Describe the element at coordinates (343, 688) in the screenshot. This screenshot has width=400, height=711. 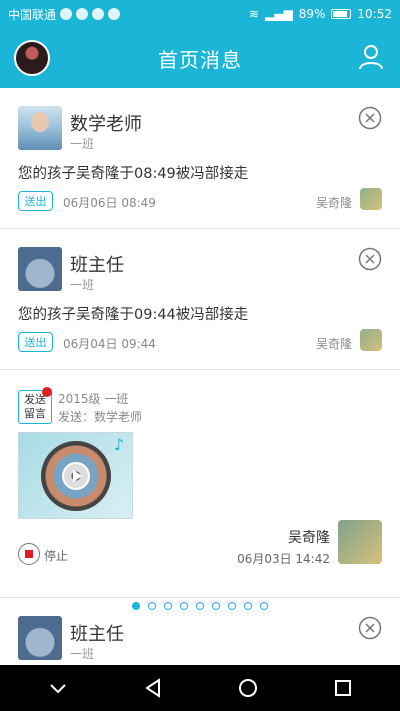
I see `recents-icon` at that location.